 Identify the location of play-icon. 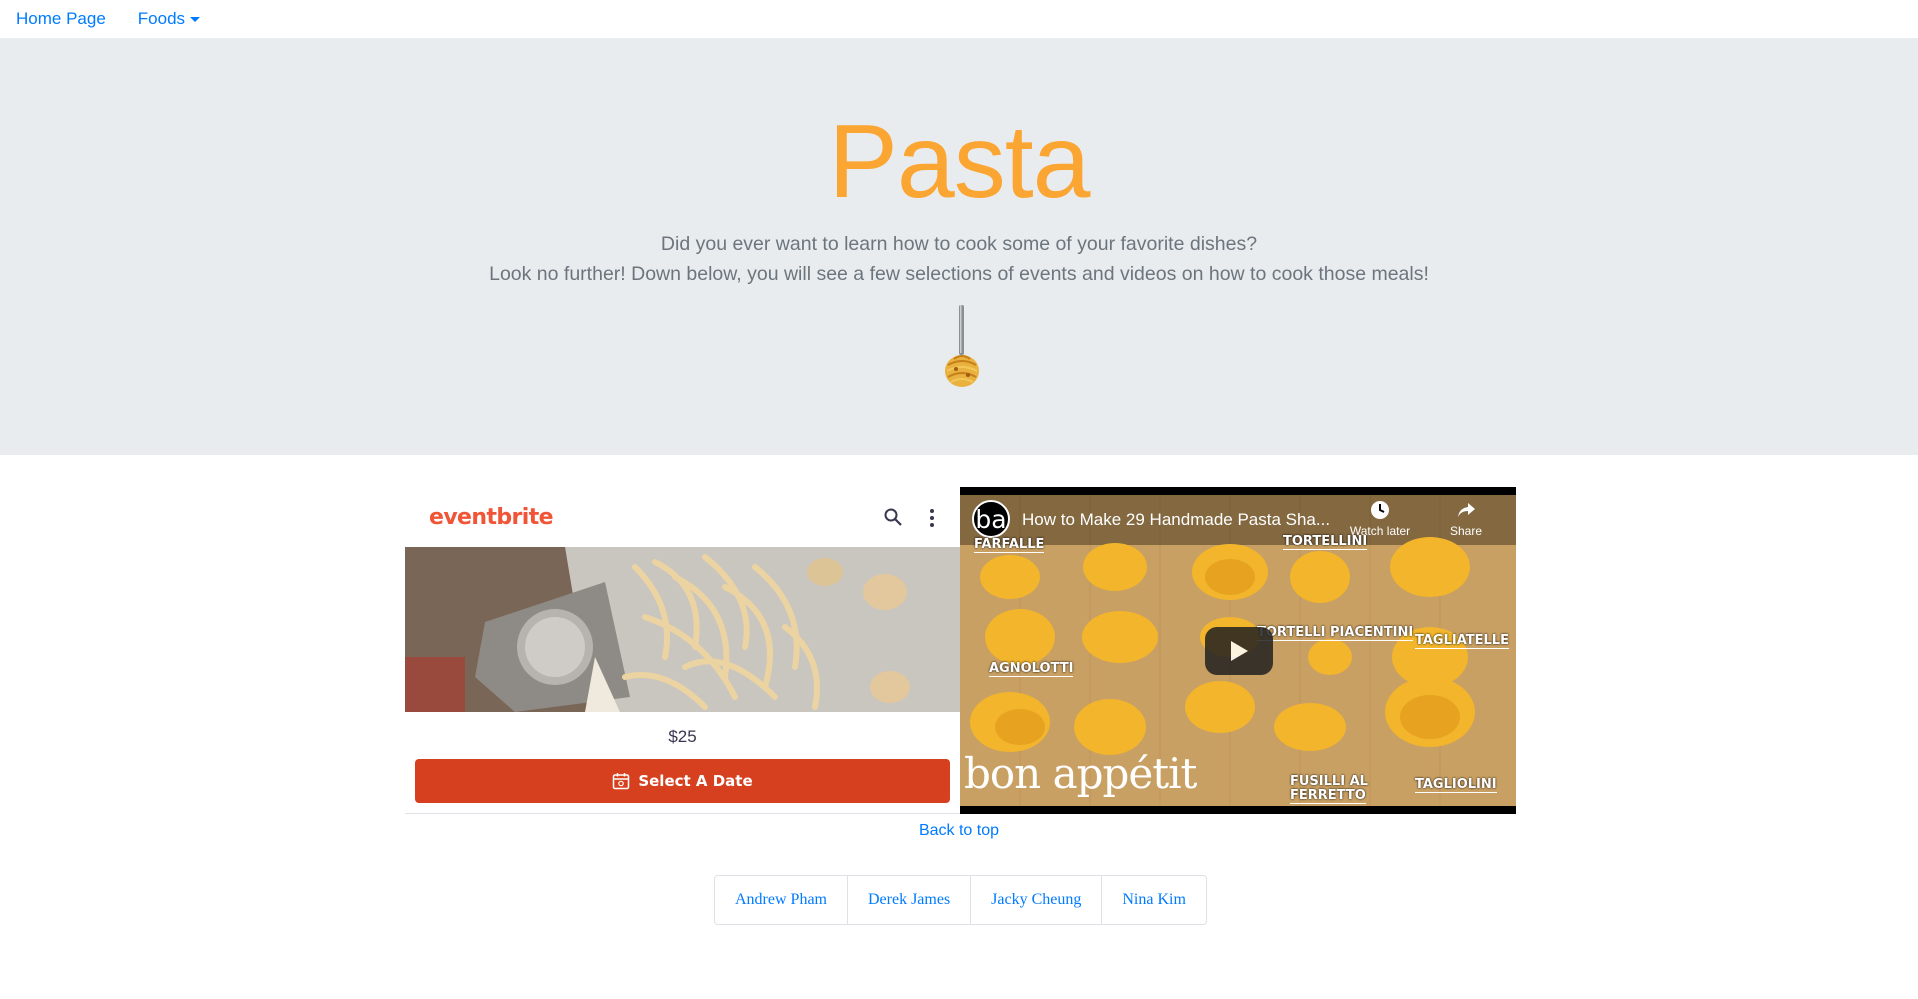
(1239, 651).